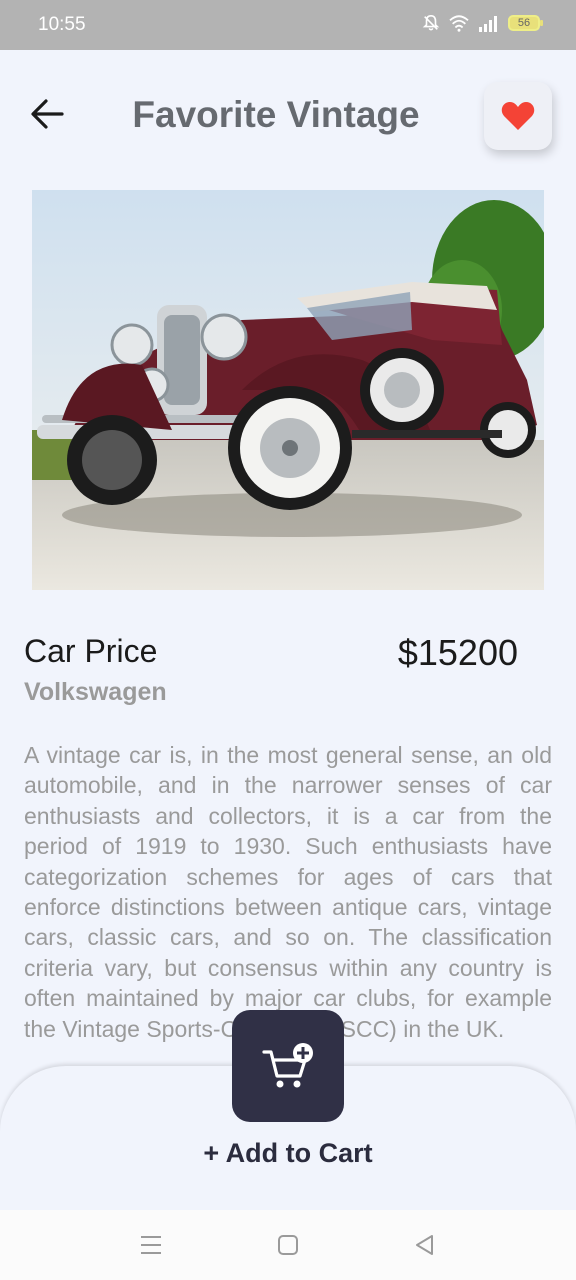  What do you see at coordinates (276, 114) in the screenshot?
I see `page-title: Favorite Vintage` at bounding box center [276, 114].